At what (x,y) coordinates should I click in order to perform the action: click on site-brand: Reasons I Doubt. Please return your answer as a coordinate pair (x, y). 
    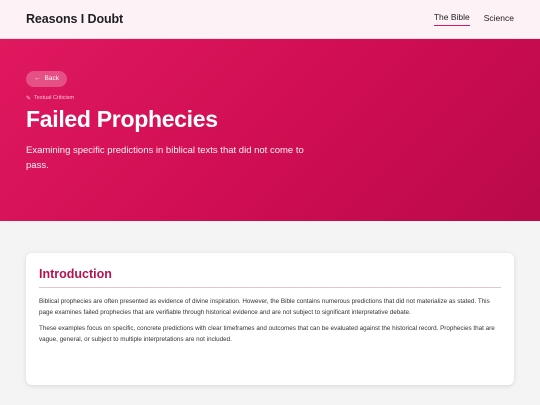
    Looking at the image, I should click on (74, 19).